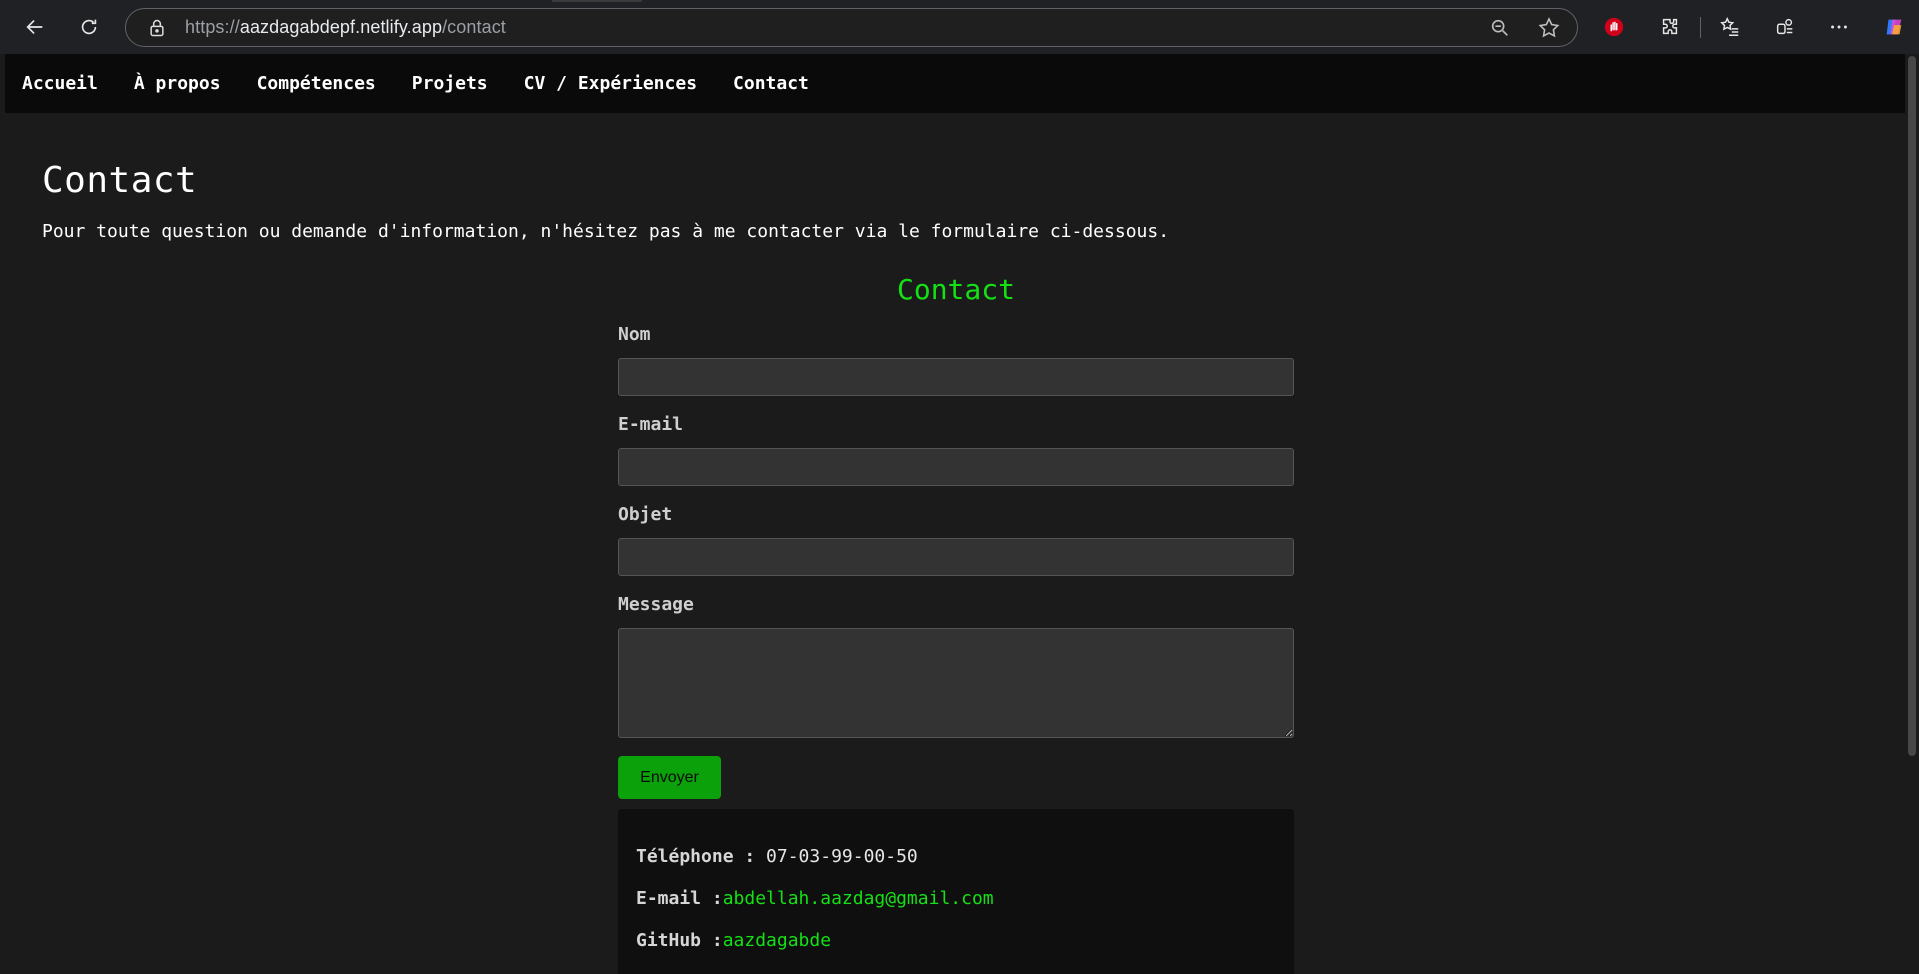  Describe the element at coordinates (851, 27) in the screenshot. I see `address-bar: https://aazdagabdepf.netlify.app/contact` at that location.